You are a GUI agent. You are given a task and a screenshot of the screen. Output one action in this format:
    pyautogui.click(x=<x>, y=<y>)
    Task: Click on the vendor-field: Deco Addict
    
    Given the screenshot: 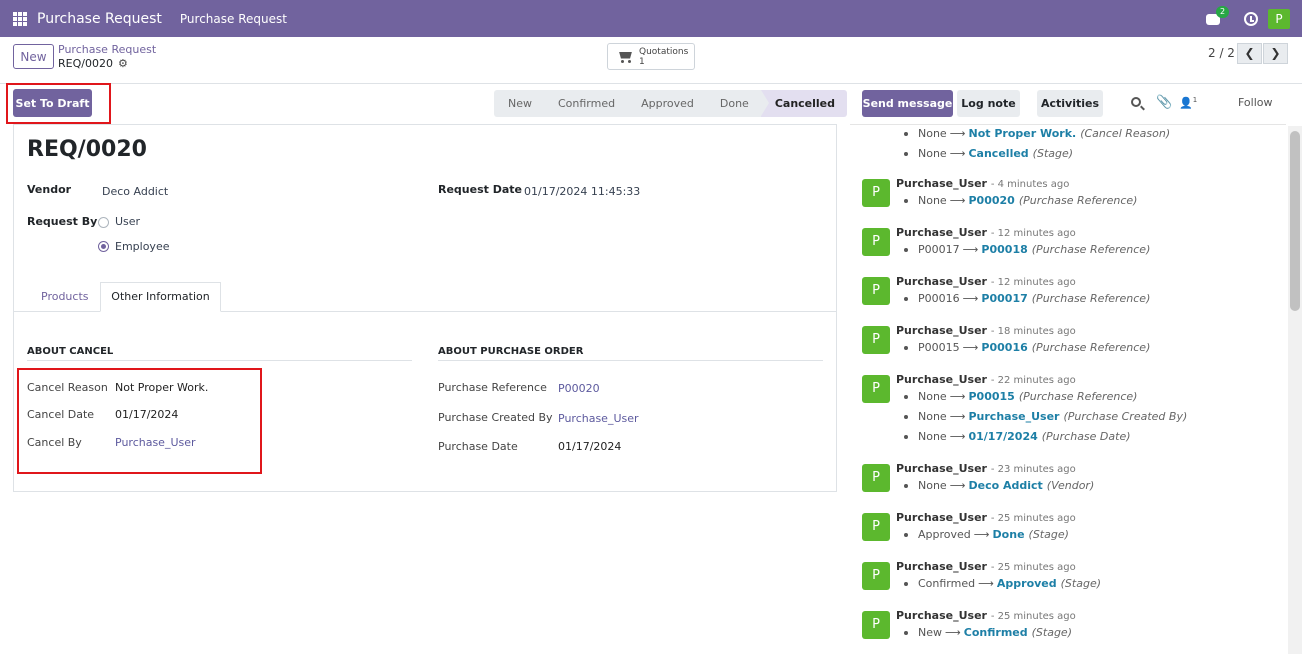 What is the action you would take?
    pyautogui.click(x=135, y=191)
    